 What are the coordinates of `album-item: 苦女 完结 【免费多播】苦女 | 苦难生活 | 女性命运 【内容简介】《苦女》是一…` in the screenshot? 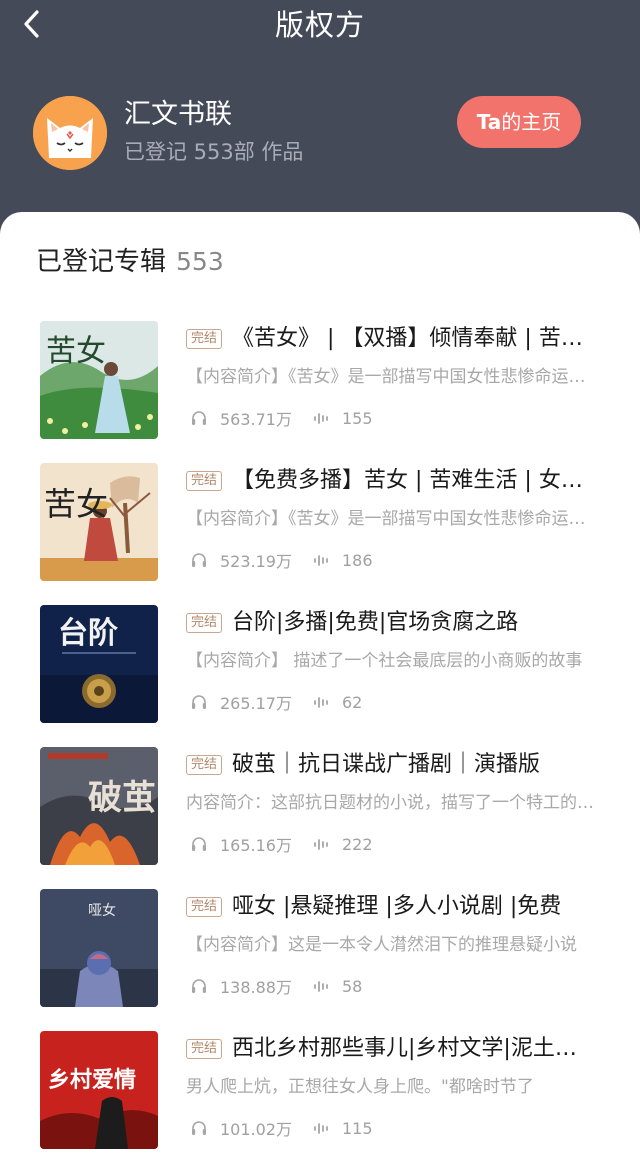 It's located at (320, 523).